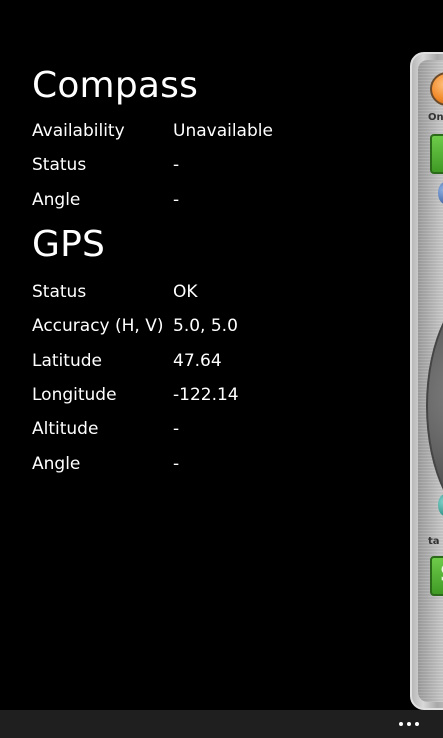 The image size is (443, 738). What do you see at coordinates (217, 292) in the screenshot?
I see `gps-status-row: Status OK` at bounding box center [217, 292].